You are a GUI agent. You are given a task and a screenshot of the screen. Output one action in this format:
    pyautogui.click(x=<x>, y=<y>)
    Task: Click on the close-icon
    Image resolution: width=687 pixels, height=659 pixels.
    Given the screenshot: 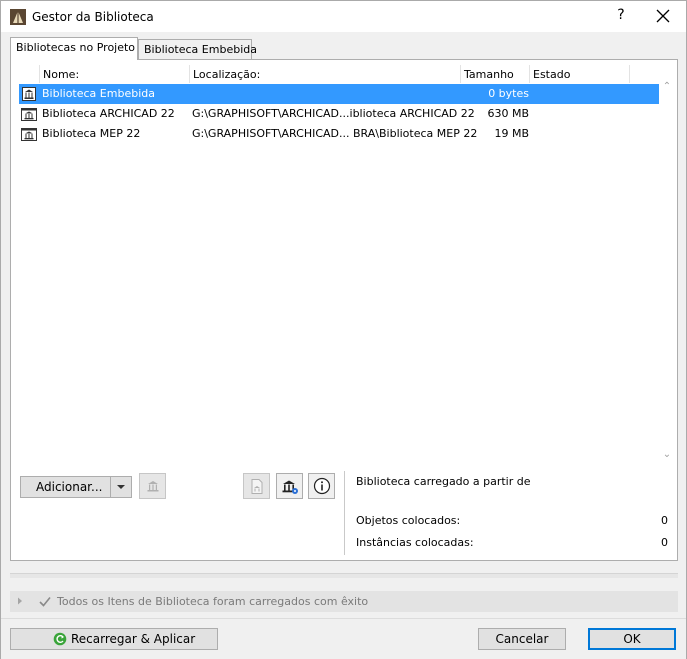 What is the action you would take?
    pyautogui.click(x=663, y=16)
    